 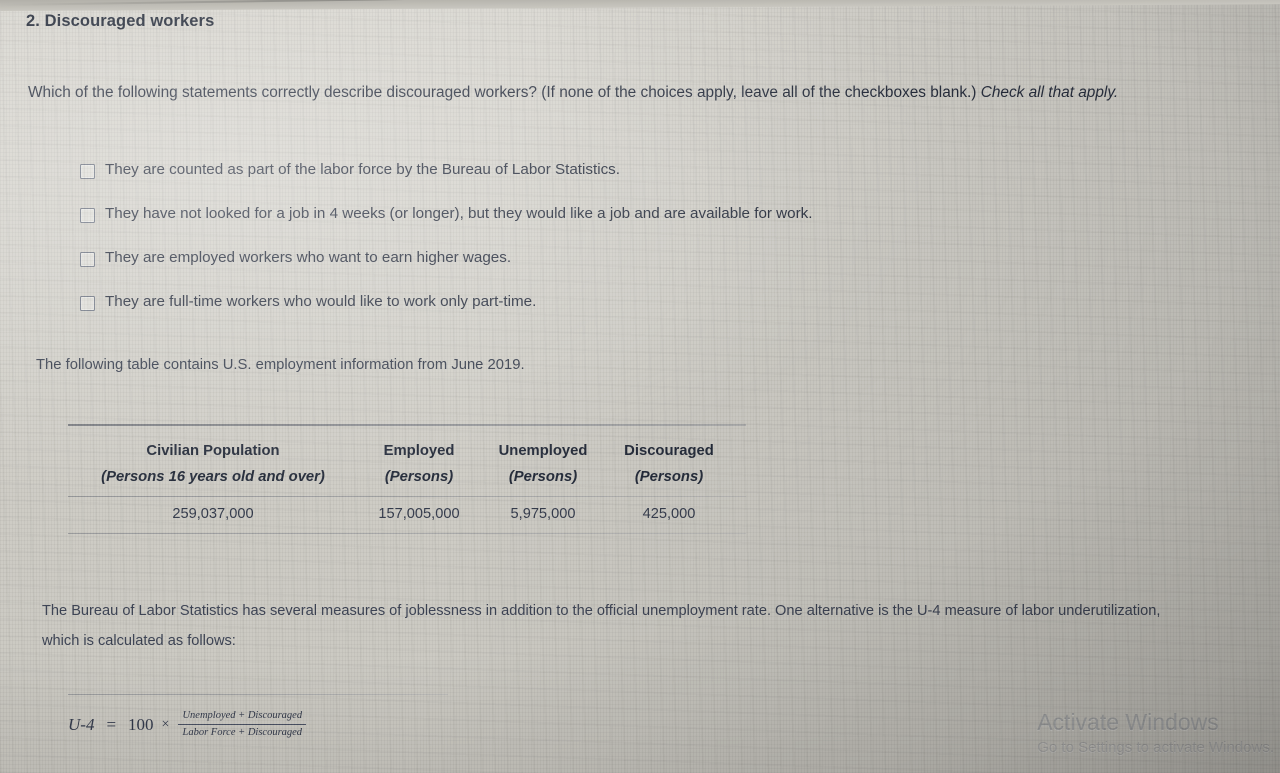 I want to click on formula-numerator: Unemployed + Discouraged, so click(x=242, y=716).